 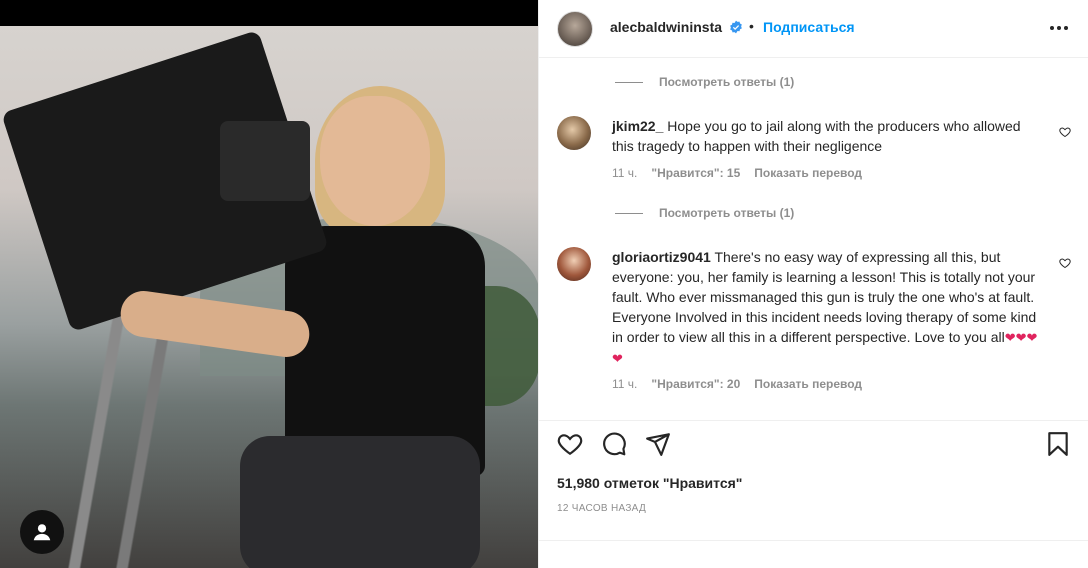 I want to click on photo-person-legs, so click(x=360, y=502).